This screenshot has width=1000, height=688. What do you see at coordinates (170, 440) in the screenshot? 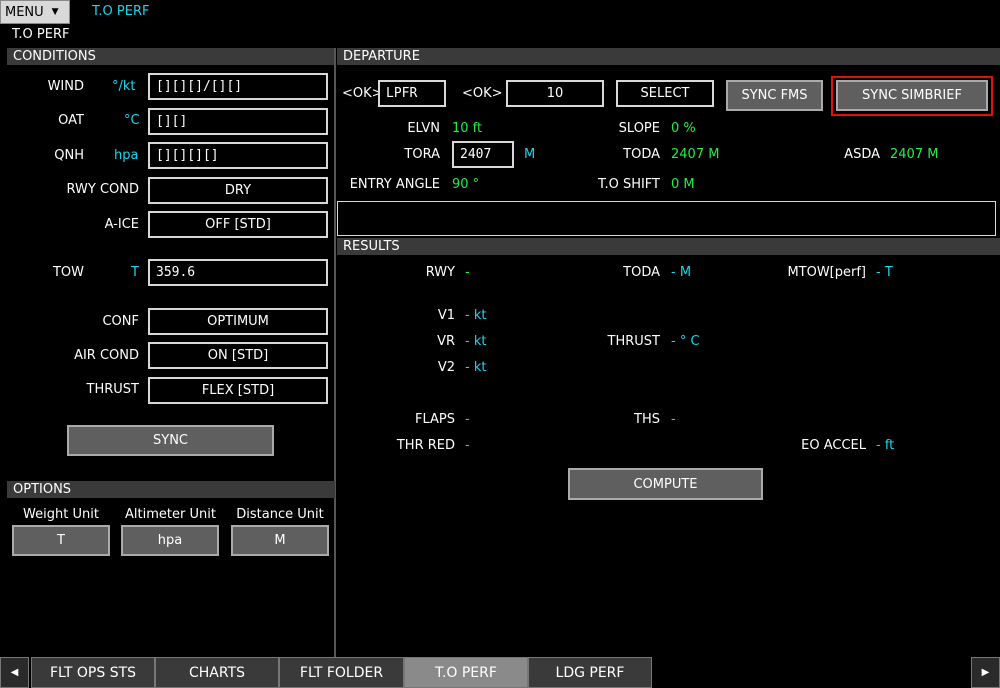
I see `sync-button: SYNC` at bounding box center [170, 440].